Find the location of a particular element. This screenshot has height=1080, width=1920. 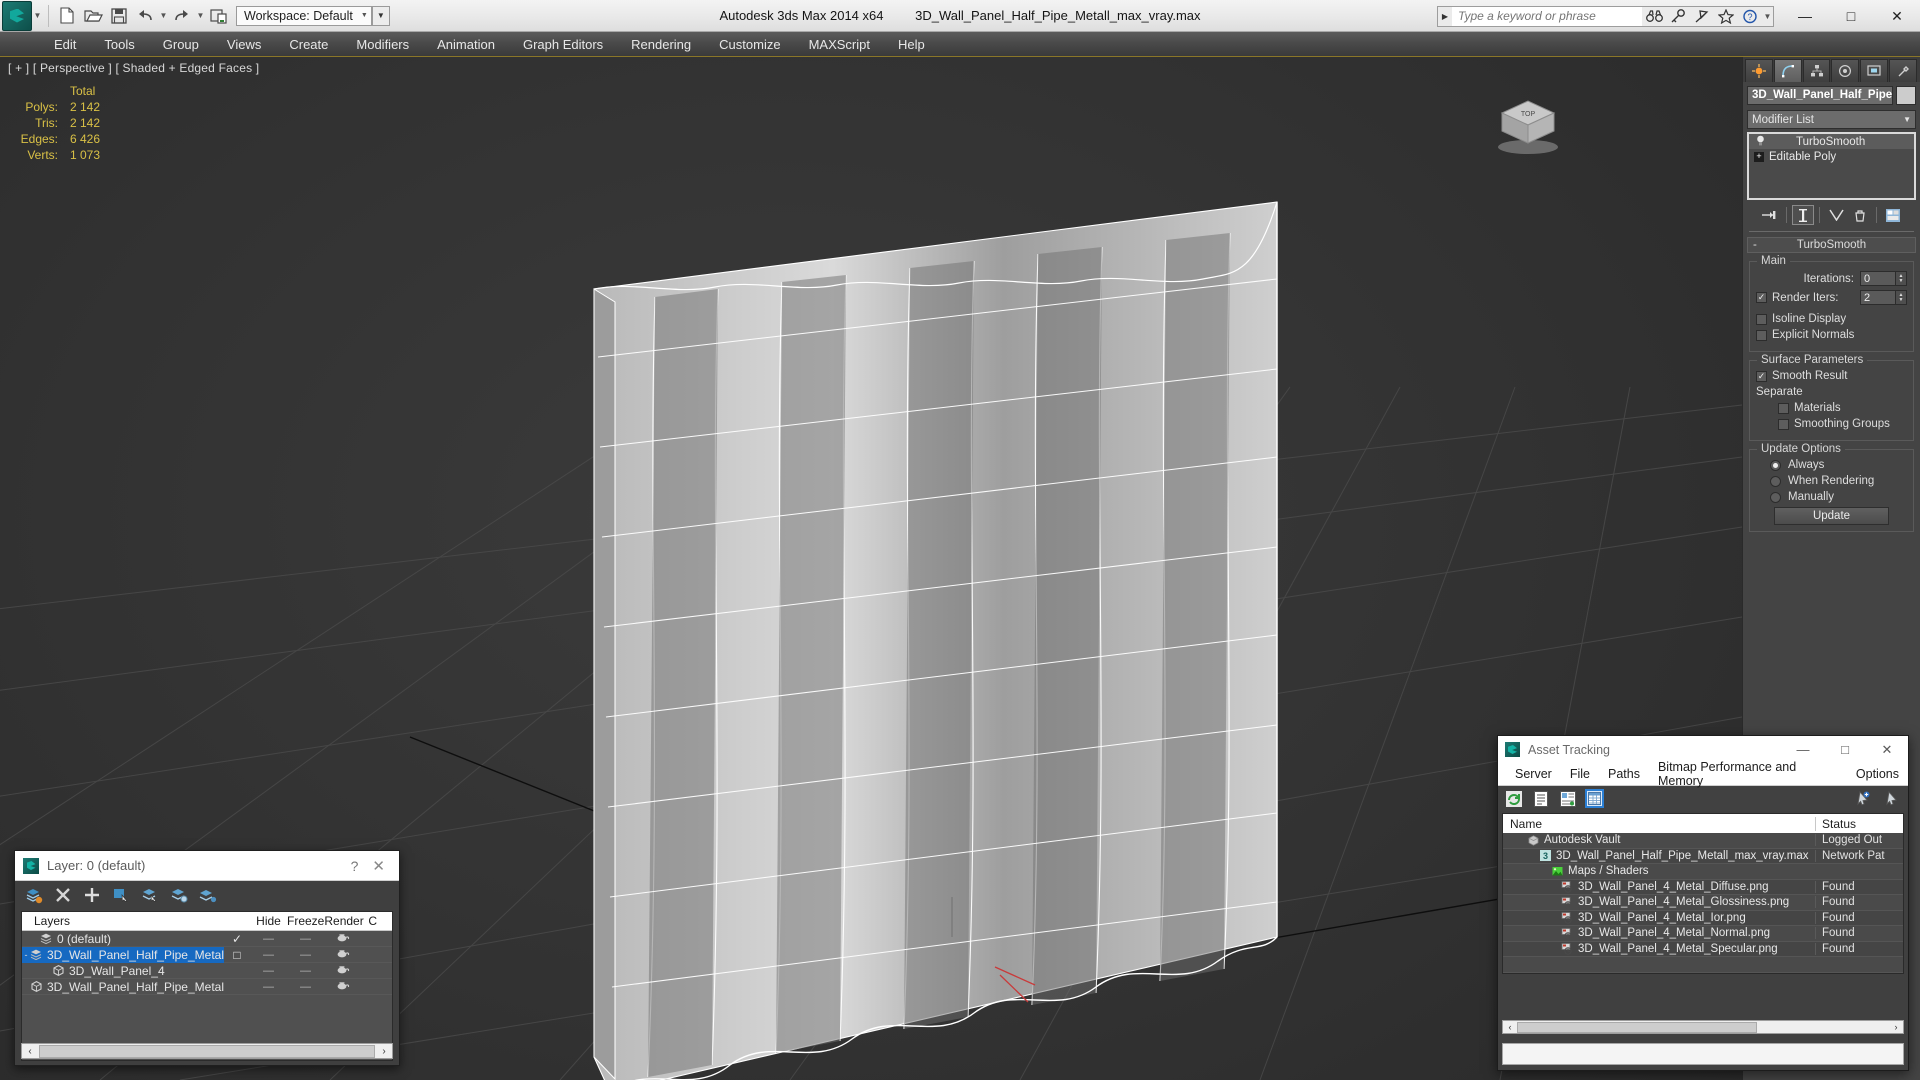

lightbulb-icon is located at coordinates (1760, 142).